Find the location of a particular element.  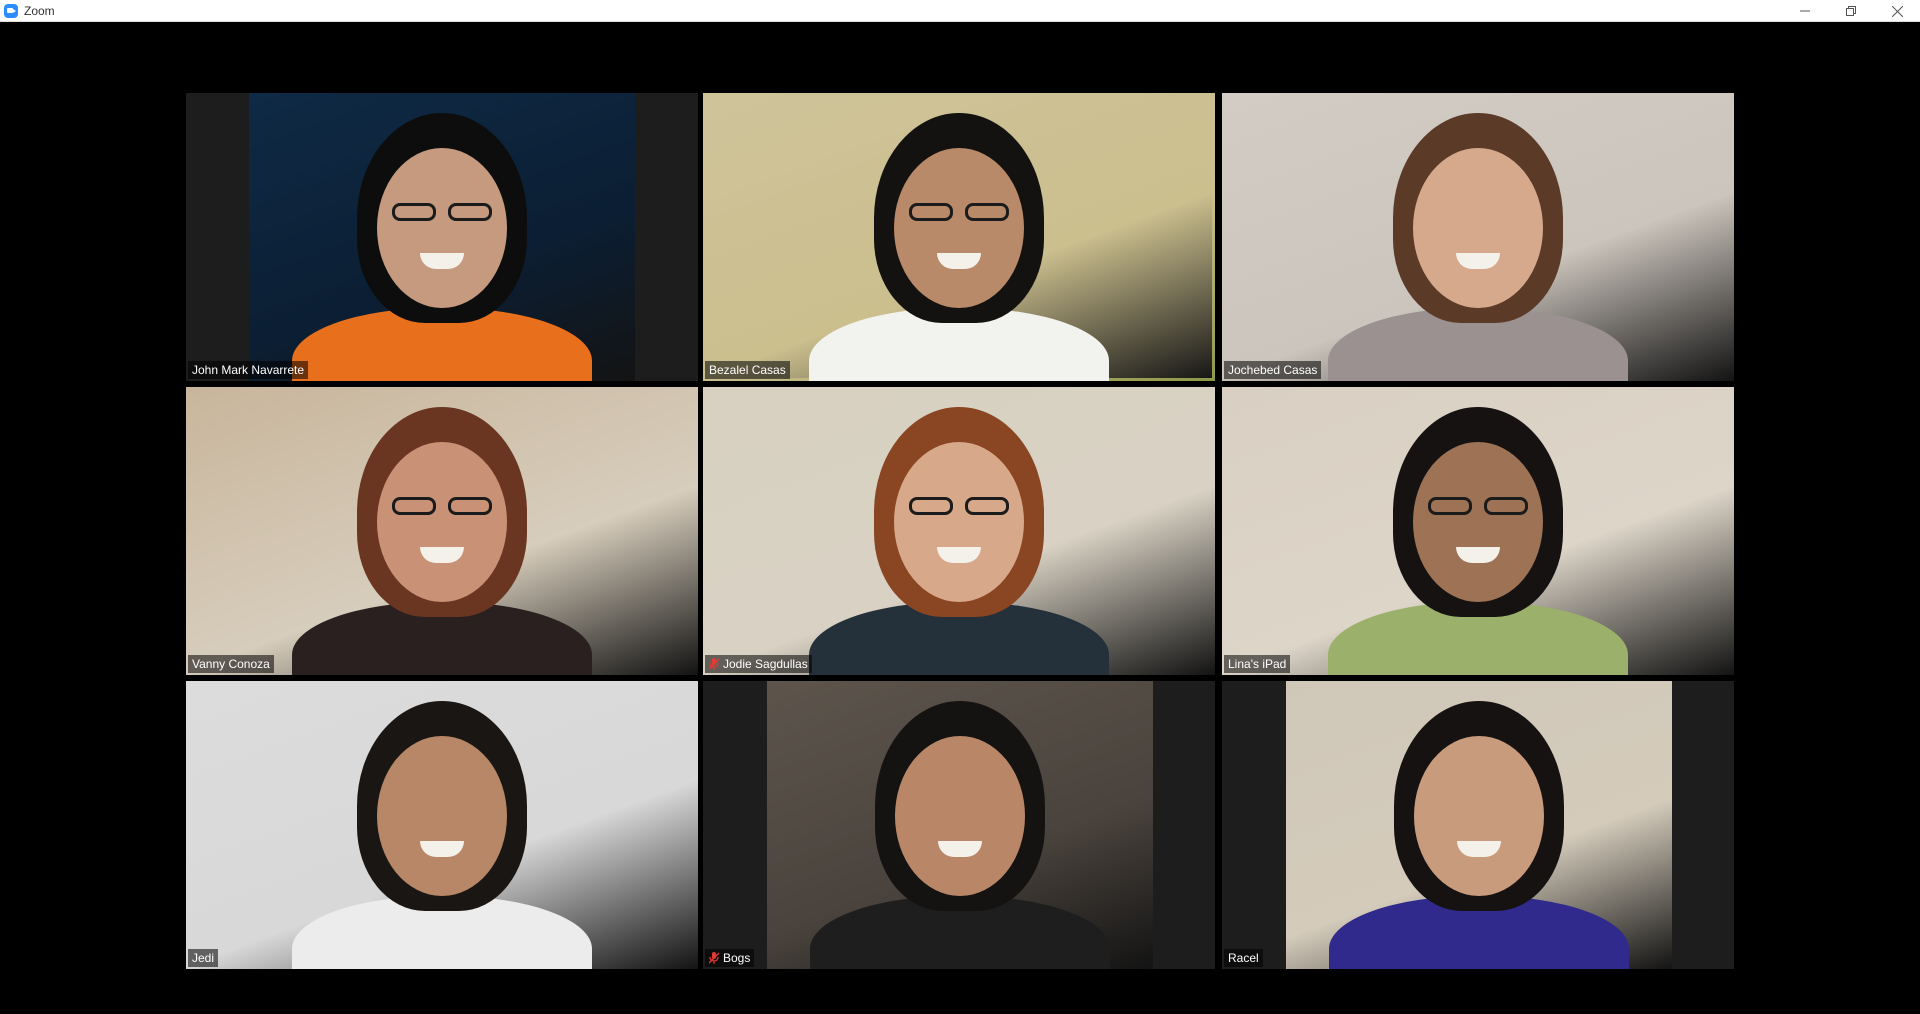

minimize-button is located at coordinates (1805, 11).